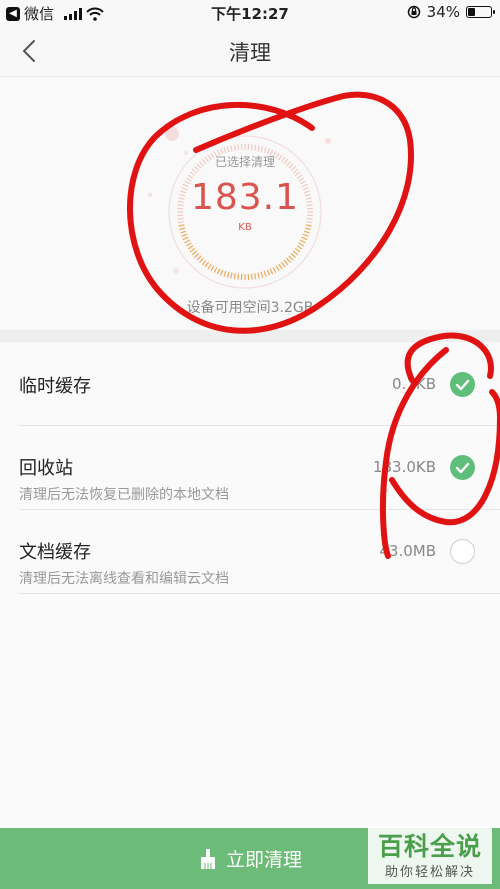 The width and height of the screenshot is (500, 889). I want to click on section-gap, so click(250, 336).